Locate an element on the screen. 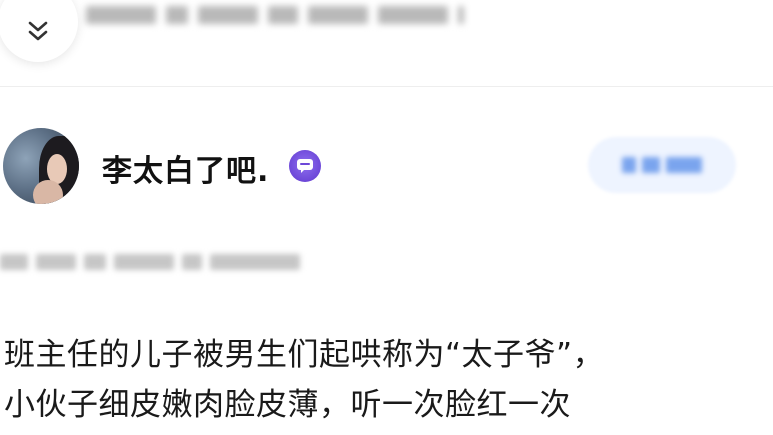  collapse-button is located at coordinates (39, 31).